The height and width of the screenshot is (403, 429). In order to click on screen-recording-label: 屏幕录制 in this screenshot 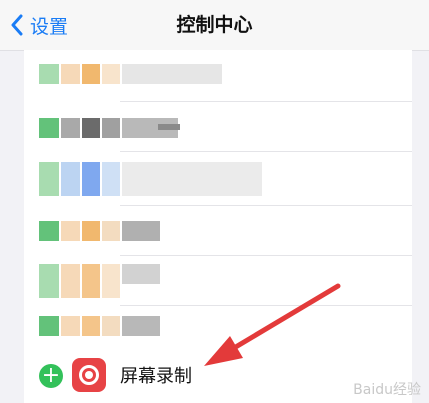, I will do `click(156, 376)`.